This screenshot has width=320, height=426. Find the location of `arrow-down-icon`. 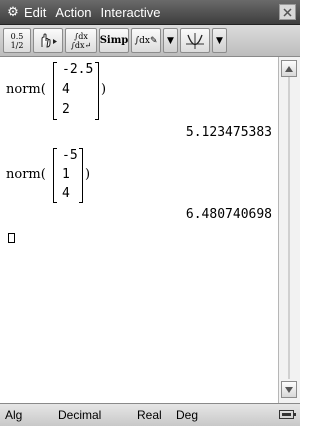

arrow-down-icon is located at coordinates (289, 389).